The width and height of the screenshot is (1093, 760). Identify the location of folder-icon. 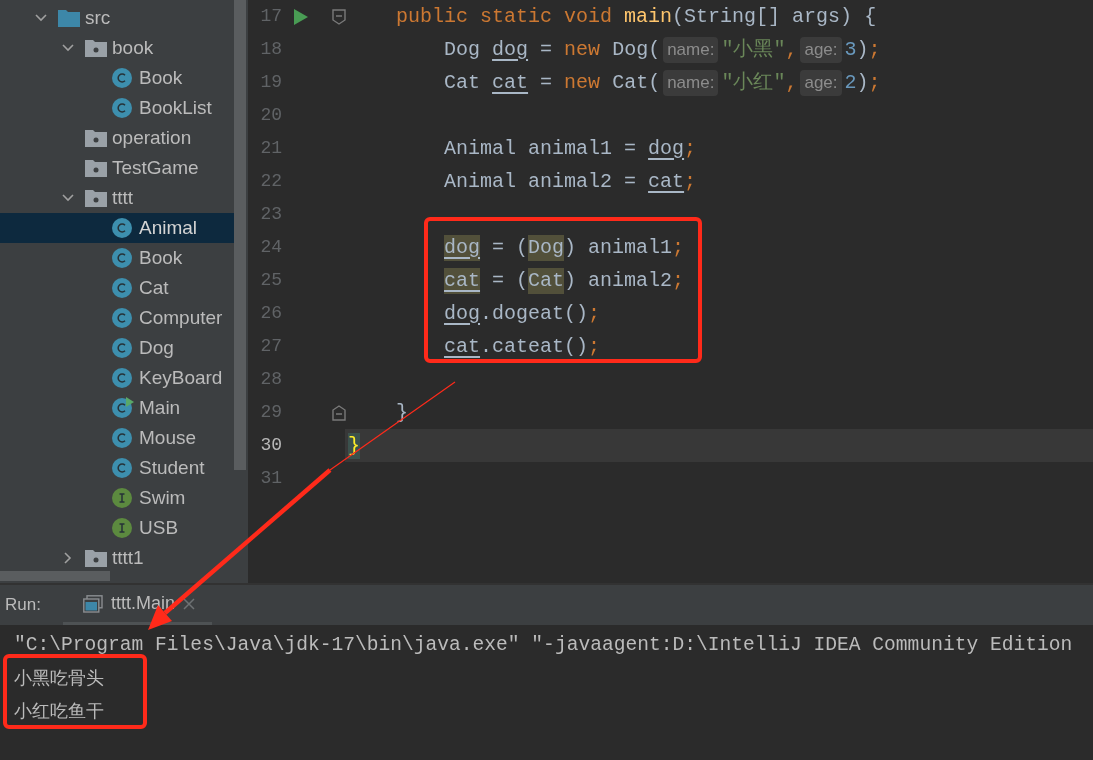
(69, 18).